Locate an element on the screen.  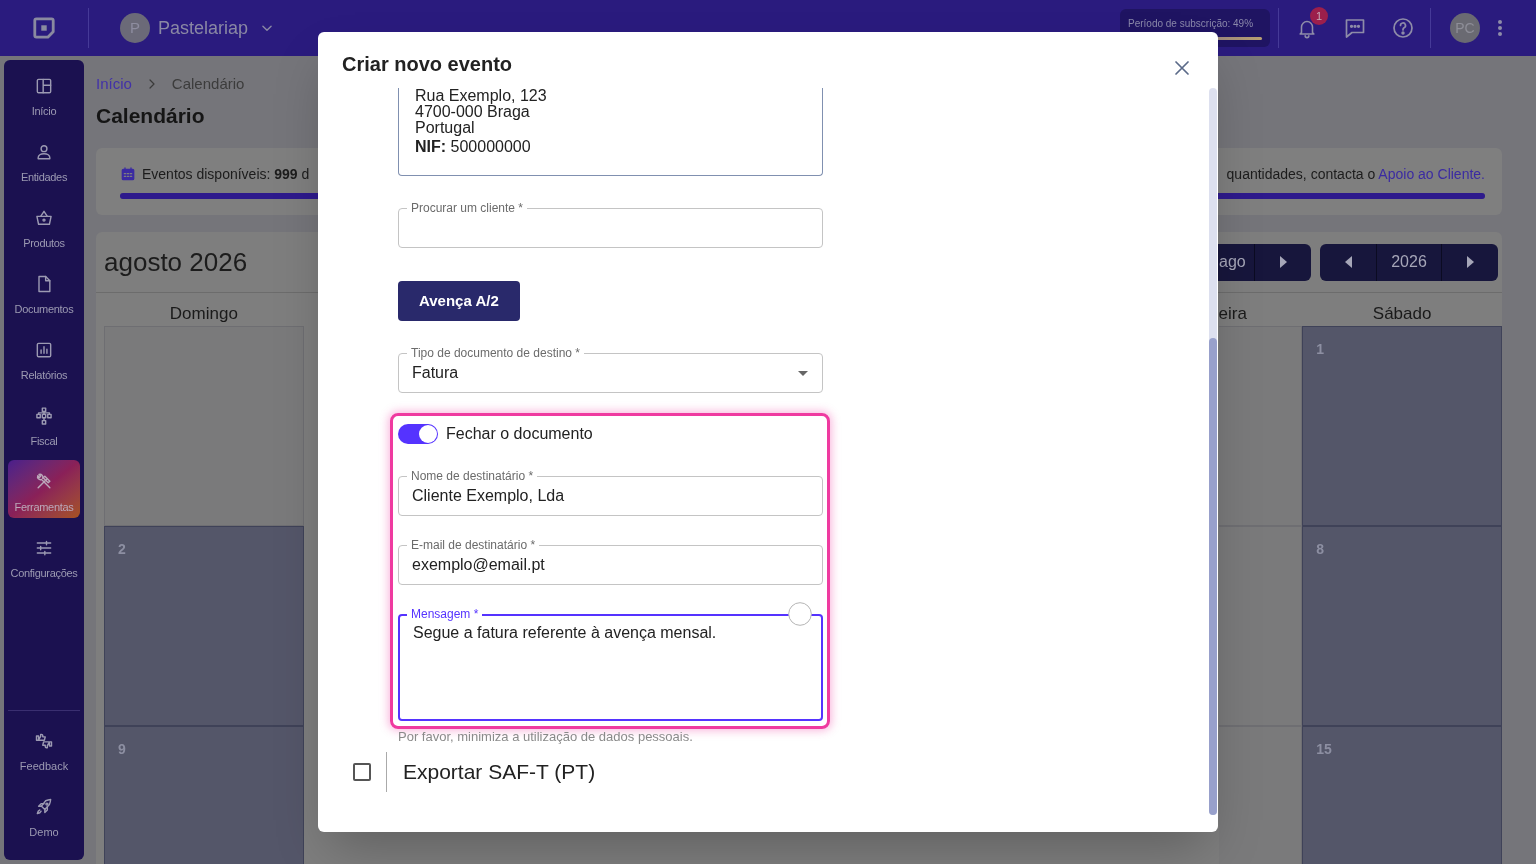
calendar-icon is located at coordinates (128, 174).